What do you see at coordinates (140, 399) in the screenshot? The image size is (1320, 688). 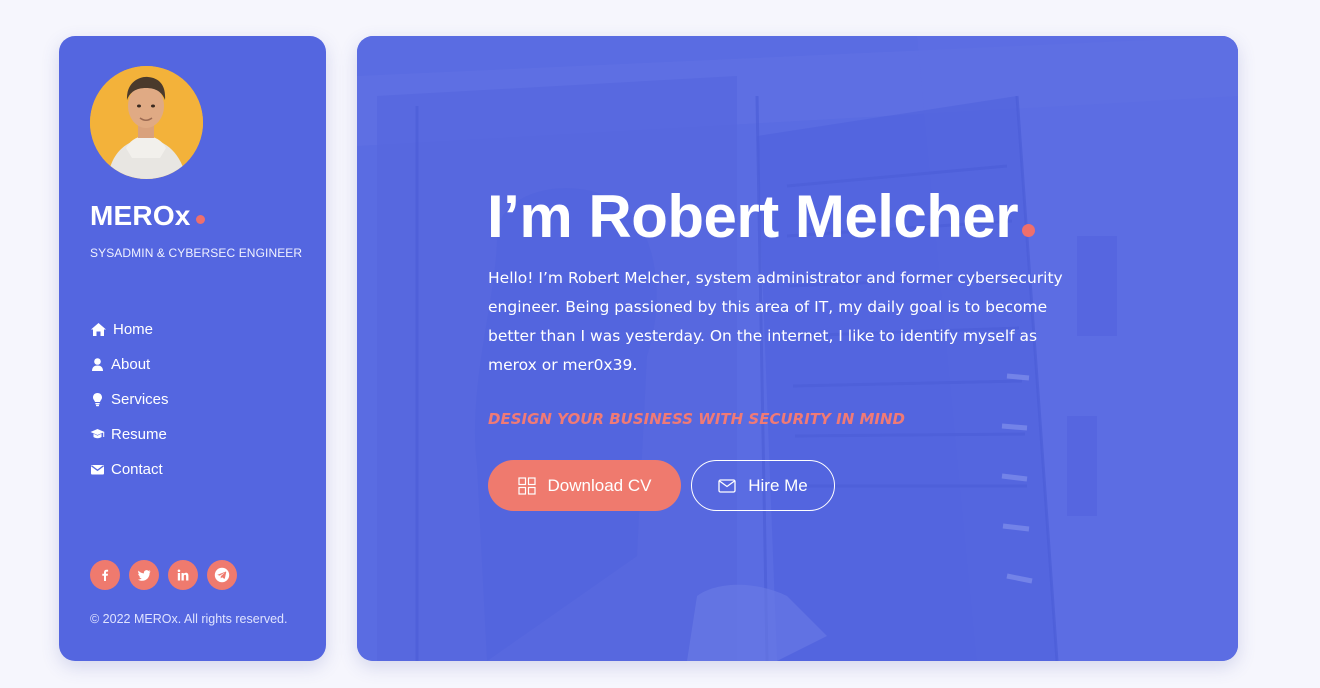 I see `sidebar-item-label: Services` at bounding box center [140, 399].